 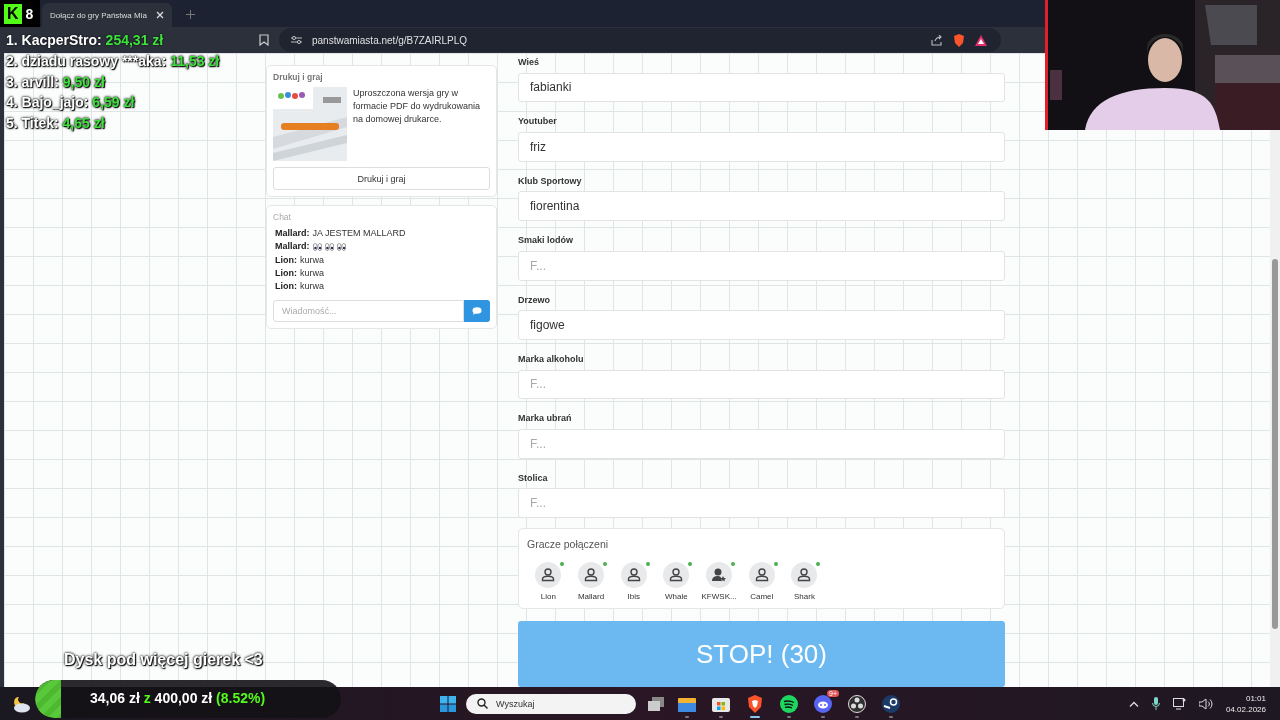 I want to click on field-label: Youtuber, so click(x=538, y=122).